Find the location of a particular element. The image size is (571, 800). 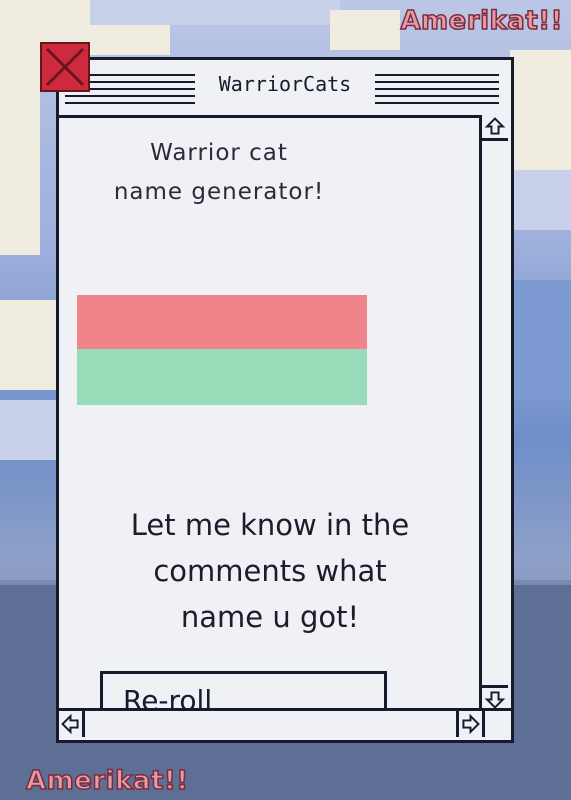

comment-prompt-line: comments what is located at coordinates (270, 571).